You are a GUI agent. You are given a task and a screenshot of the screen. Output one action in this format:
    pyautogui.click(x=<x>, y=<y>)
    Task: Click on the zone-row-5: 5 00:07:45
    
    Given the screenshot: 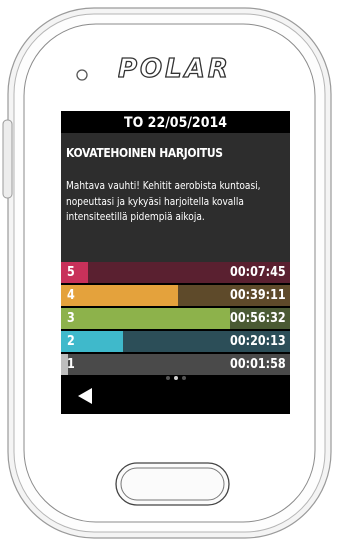 What is the action you would take?
    pyautogui.click(x=175, y=272)
    